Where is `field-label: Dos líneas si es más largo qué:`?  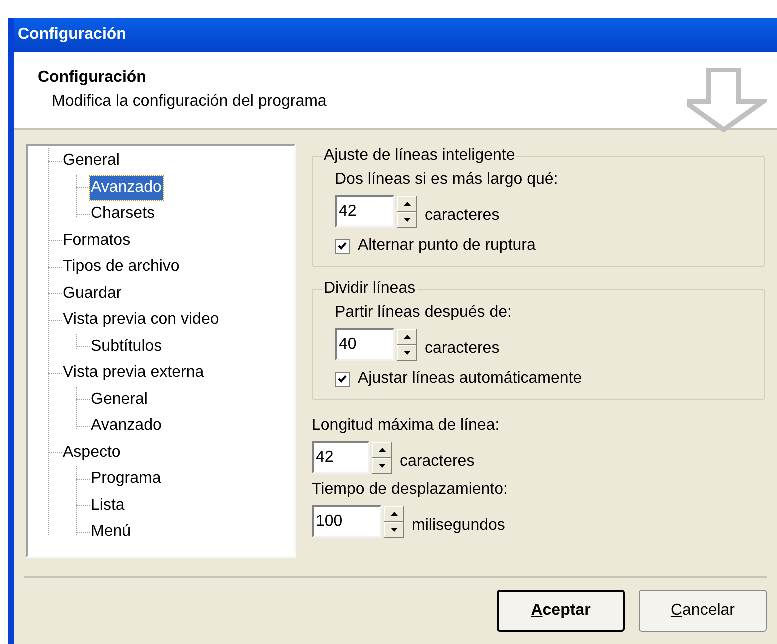
field-label: Dos líneas si es más largo qué: is located at coordinates (446, 179).